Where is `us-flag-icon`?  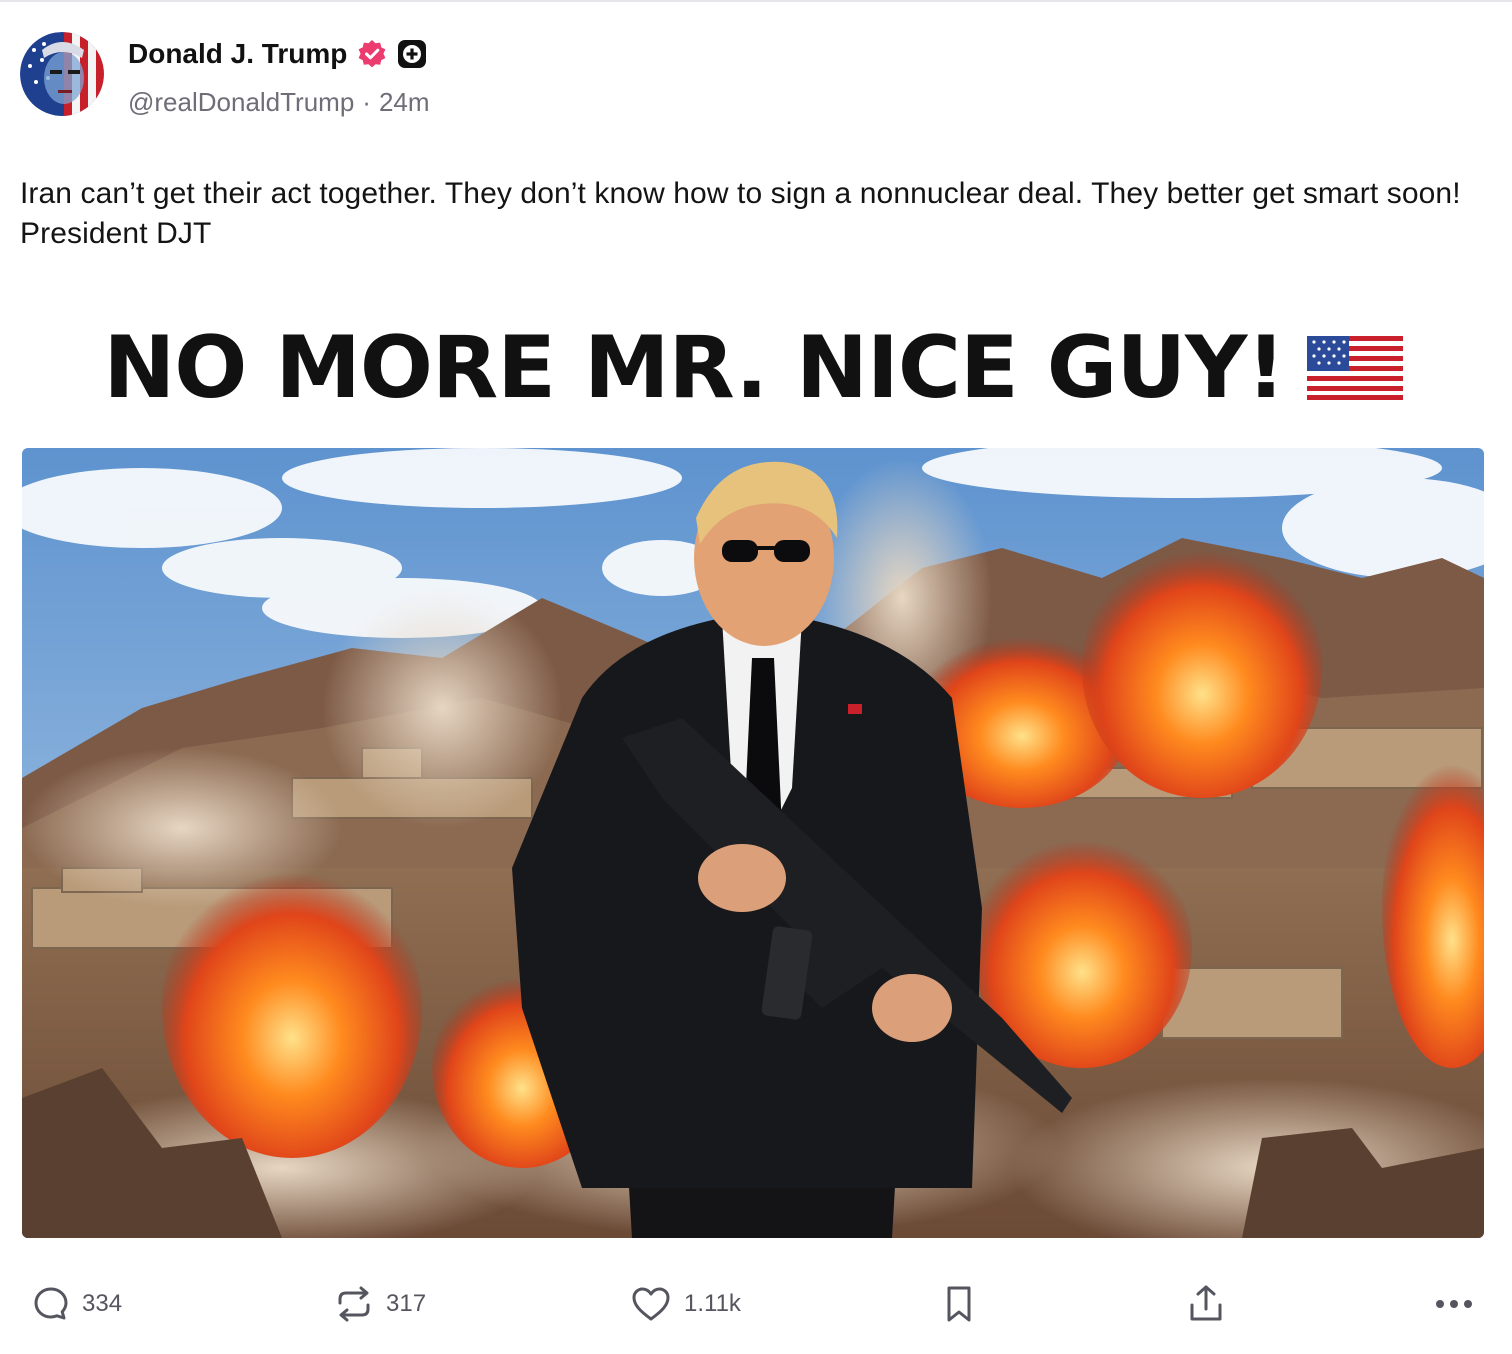
us-flag-icon is located at coordinates (1354, 368).